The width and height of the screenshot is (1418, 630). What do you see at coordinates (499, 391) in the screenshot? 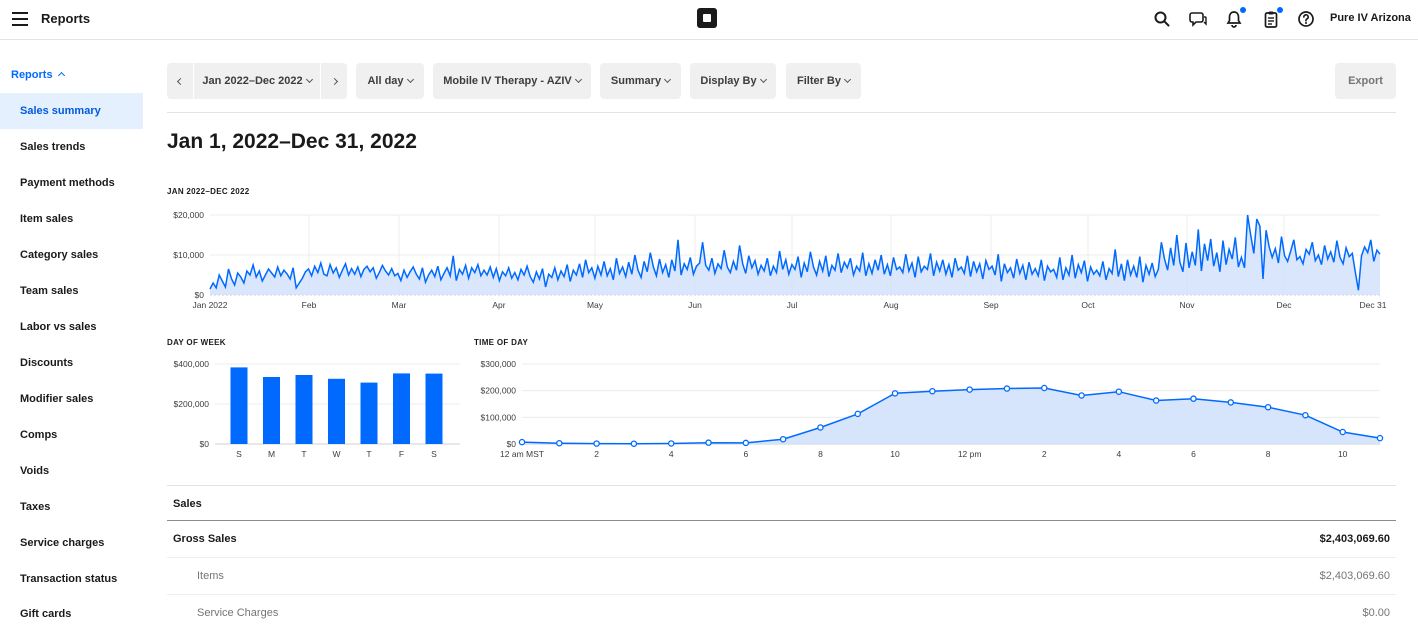
I see `y-tick-label: $200,000` at bounding box center [499, 391].